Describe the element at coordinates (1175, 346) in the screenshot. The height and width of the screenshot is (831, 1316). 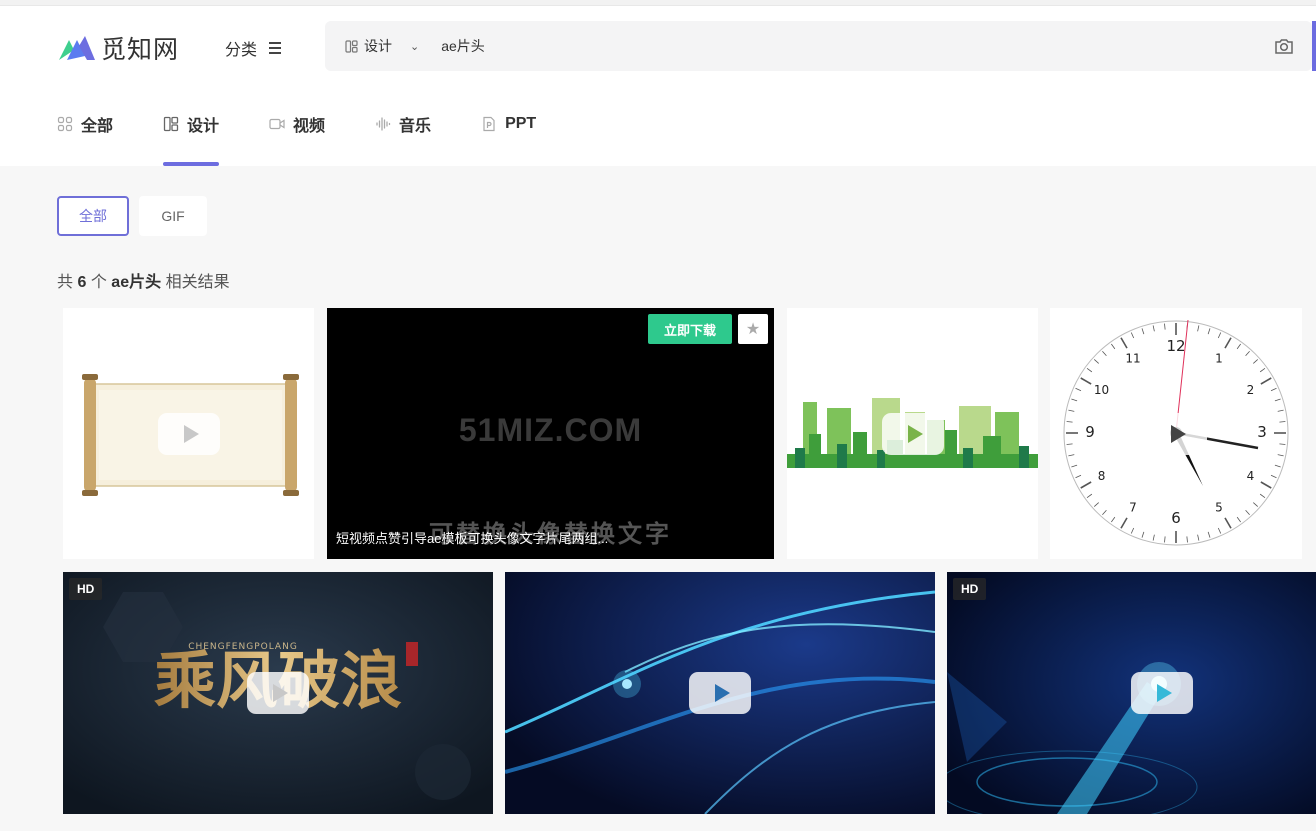
I see `clock-number: 12` at that location.